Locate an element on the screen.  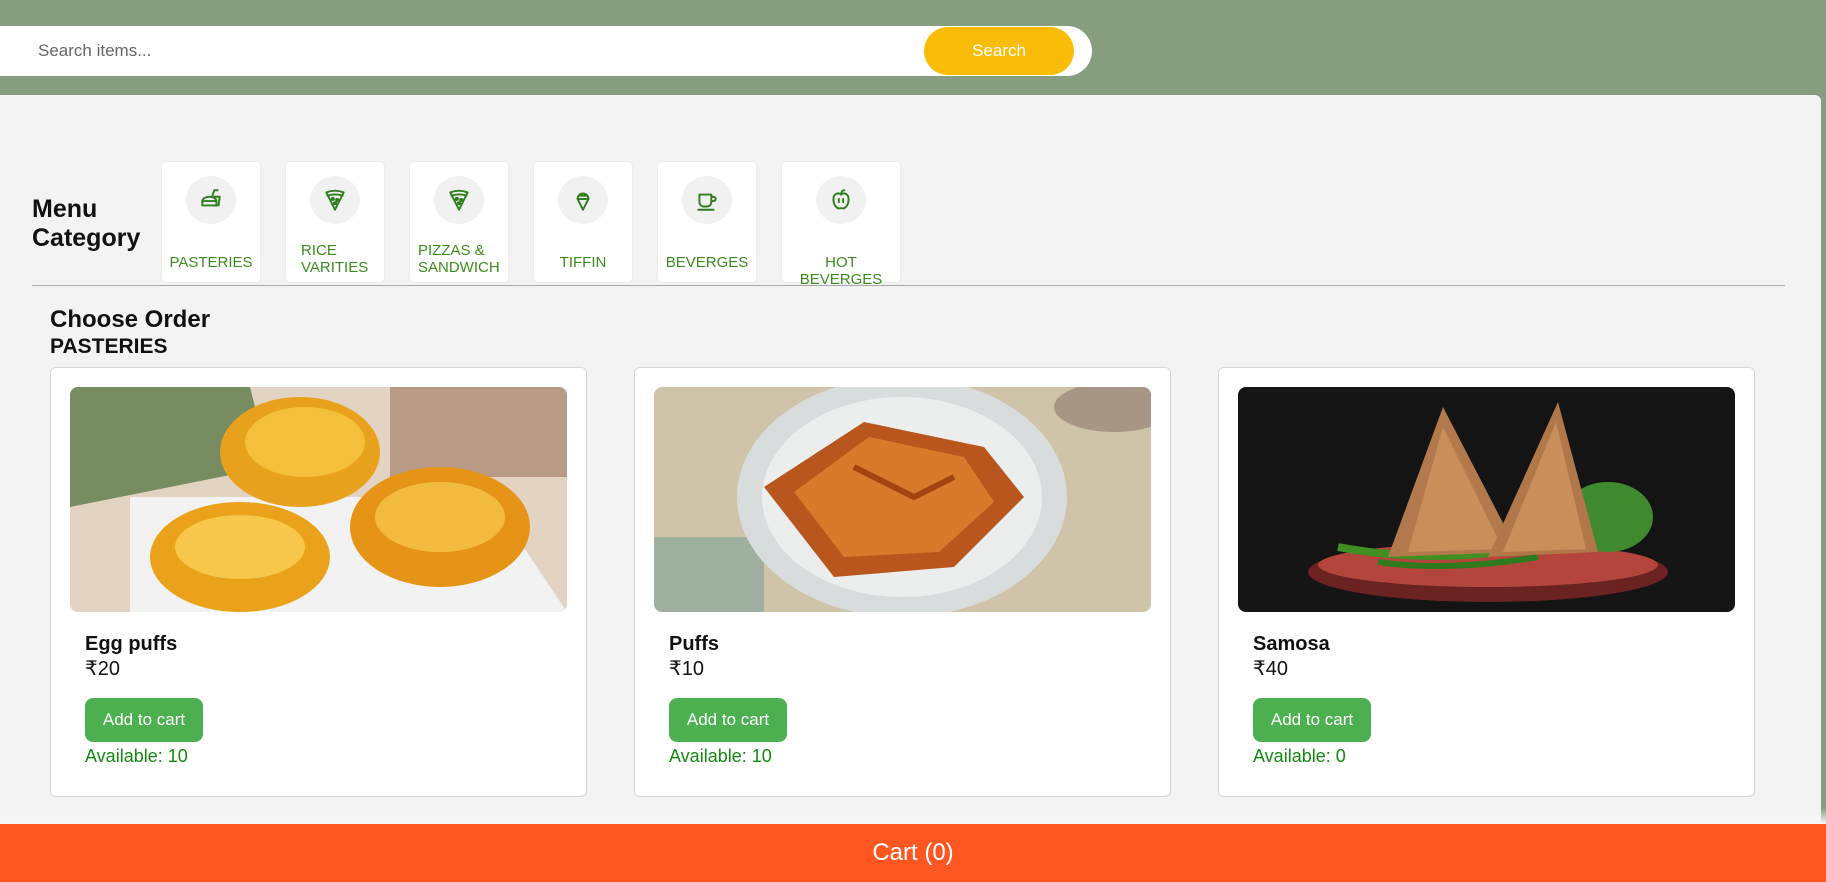
puffs-image is located at coordinates (902, 499).